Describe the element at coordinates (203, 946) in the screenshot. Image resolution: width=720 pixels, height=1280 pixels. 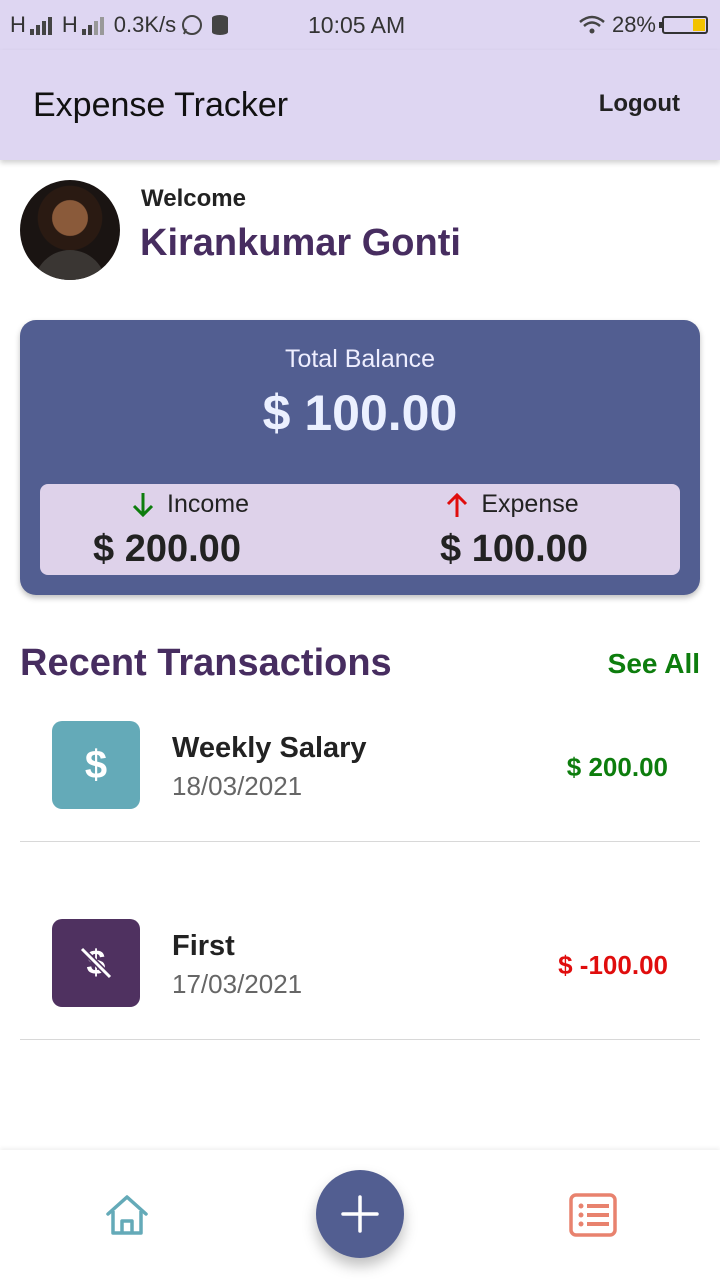
I see `transaction-name: First` at that location.